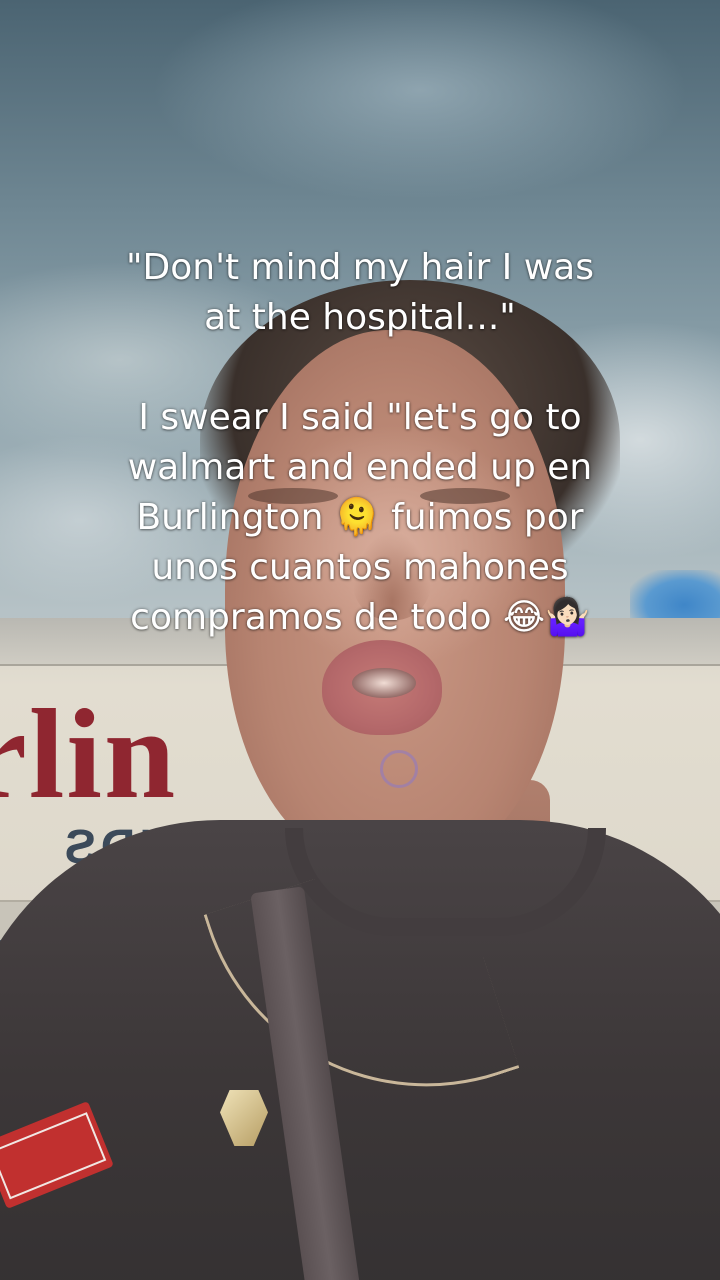  Describe the element at coordinates (360, 417) in the screenshot. I see `caption-line: I swear I said "let's go to` at that location.